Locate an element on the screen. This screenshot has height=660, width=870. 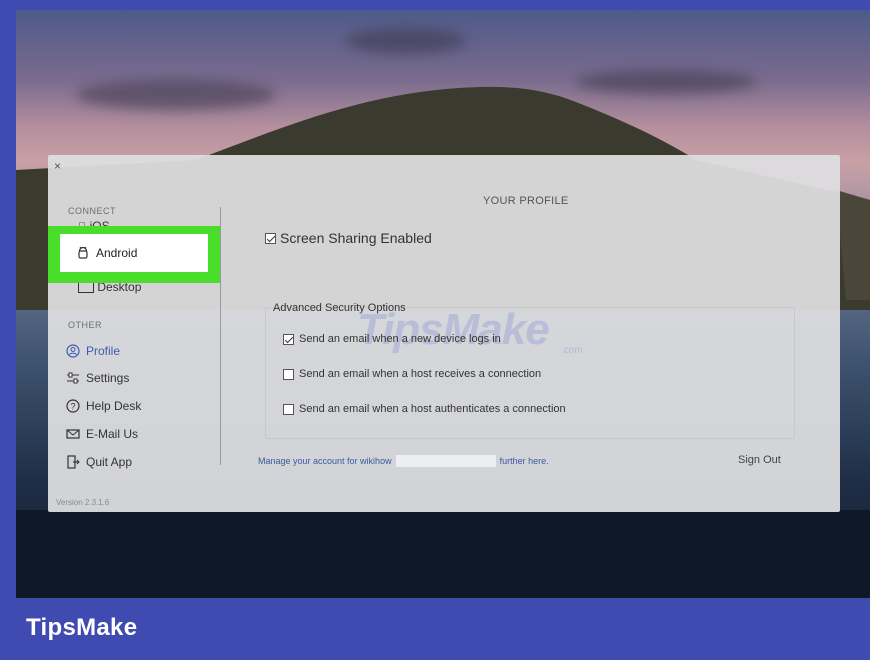
manage-link-prefix: Manage your account for wikihow is located at coordinates (325, 461).